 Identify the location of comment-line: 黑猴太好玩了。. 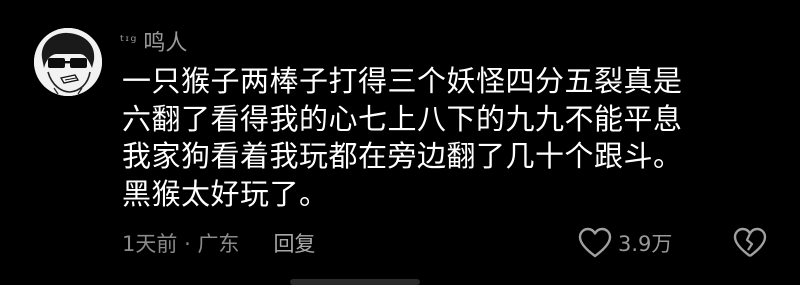
(225, 193).